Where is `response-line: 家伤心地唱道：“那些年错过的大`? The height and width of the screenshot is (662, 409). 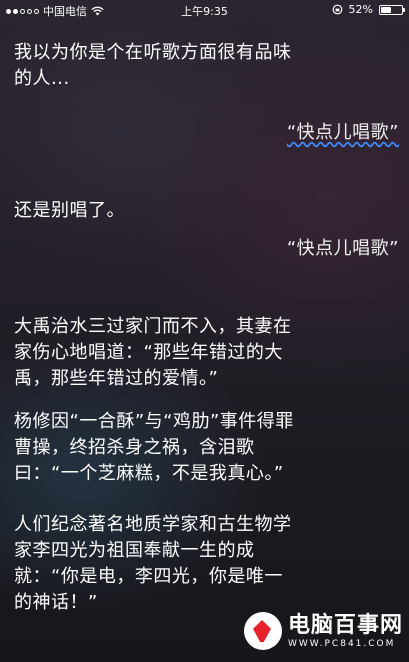
response-line: 家伤心地唱道：“那些年错过的大 is located at coordinates (148, 352).